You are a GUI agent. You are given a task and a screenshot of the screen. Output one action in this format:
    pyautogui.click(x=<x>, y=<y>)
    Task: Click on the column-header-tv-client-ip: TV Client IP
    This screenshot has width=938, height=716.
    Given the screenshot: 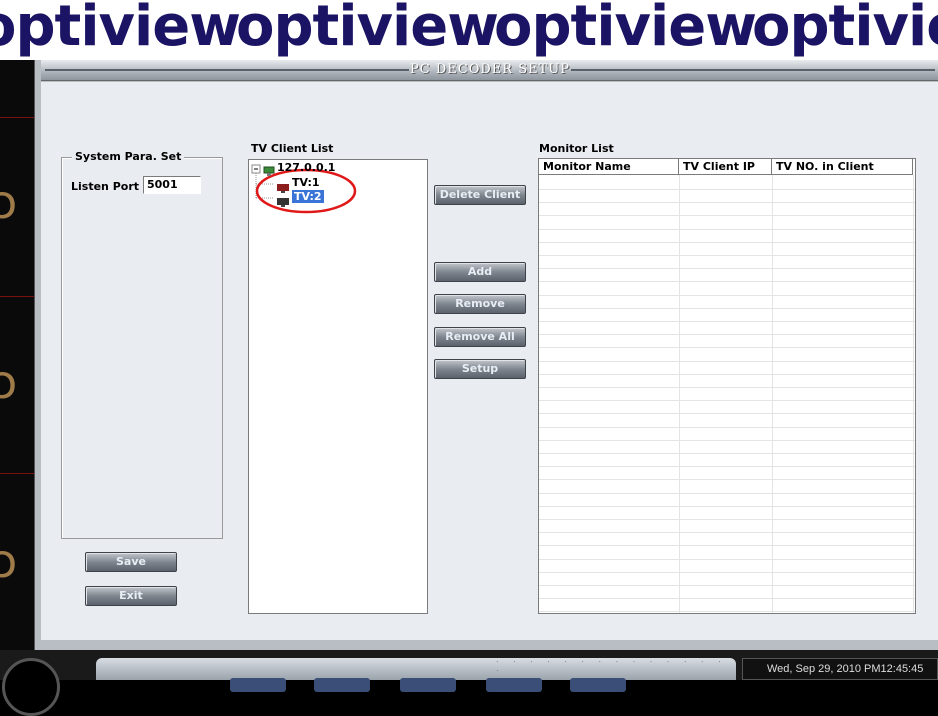 What is the action you would take?
    pyautogui.click(x=725, y=167)
    